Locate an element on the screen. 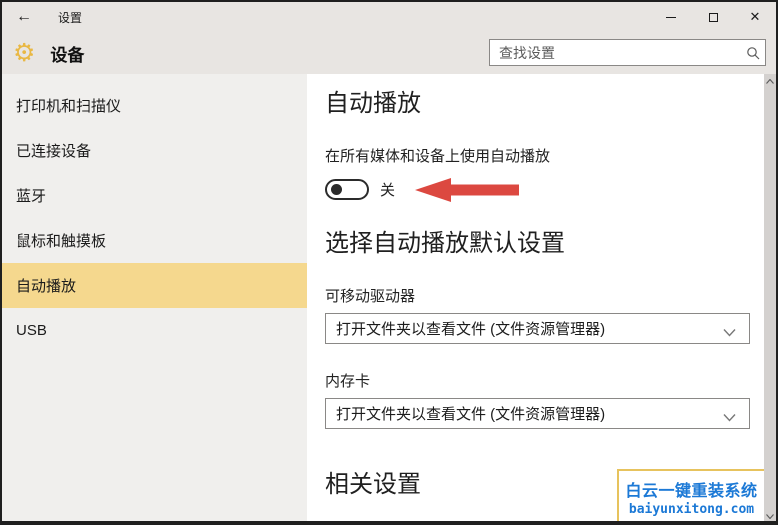 The height and width of the screenshot is (525, 778). autoplay-heading: 自动播放 is located at coordinates (373, 103).